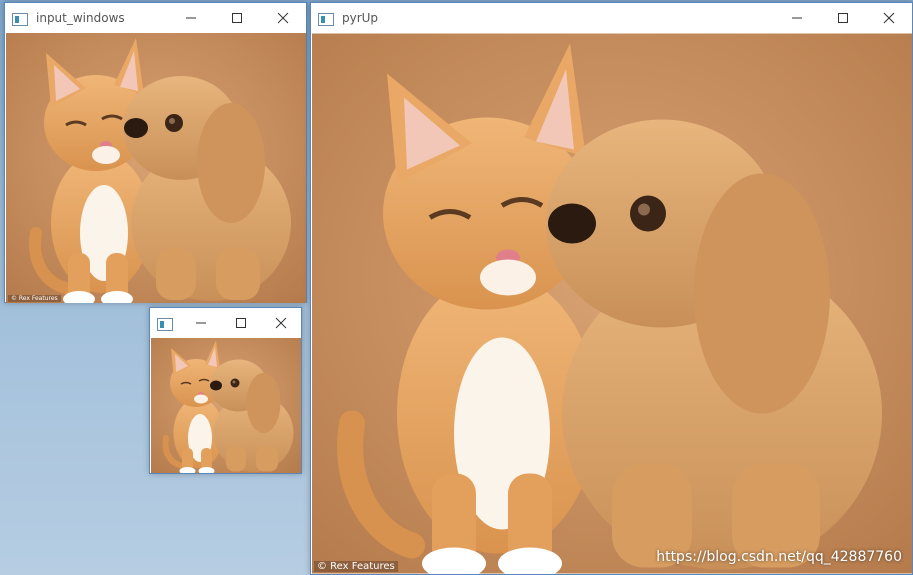 The height and width of the screenshot is (575, 913). I want to click on small-image, so click(226, 405).